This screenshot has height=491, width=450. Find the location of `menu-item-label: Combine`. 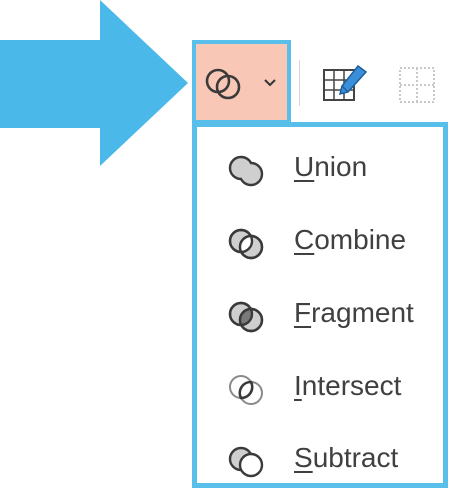

menu-item-label: Combine is located at coordinates (350, 239).